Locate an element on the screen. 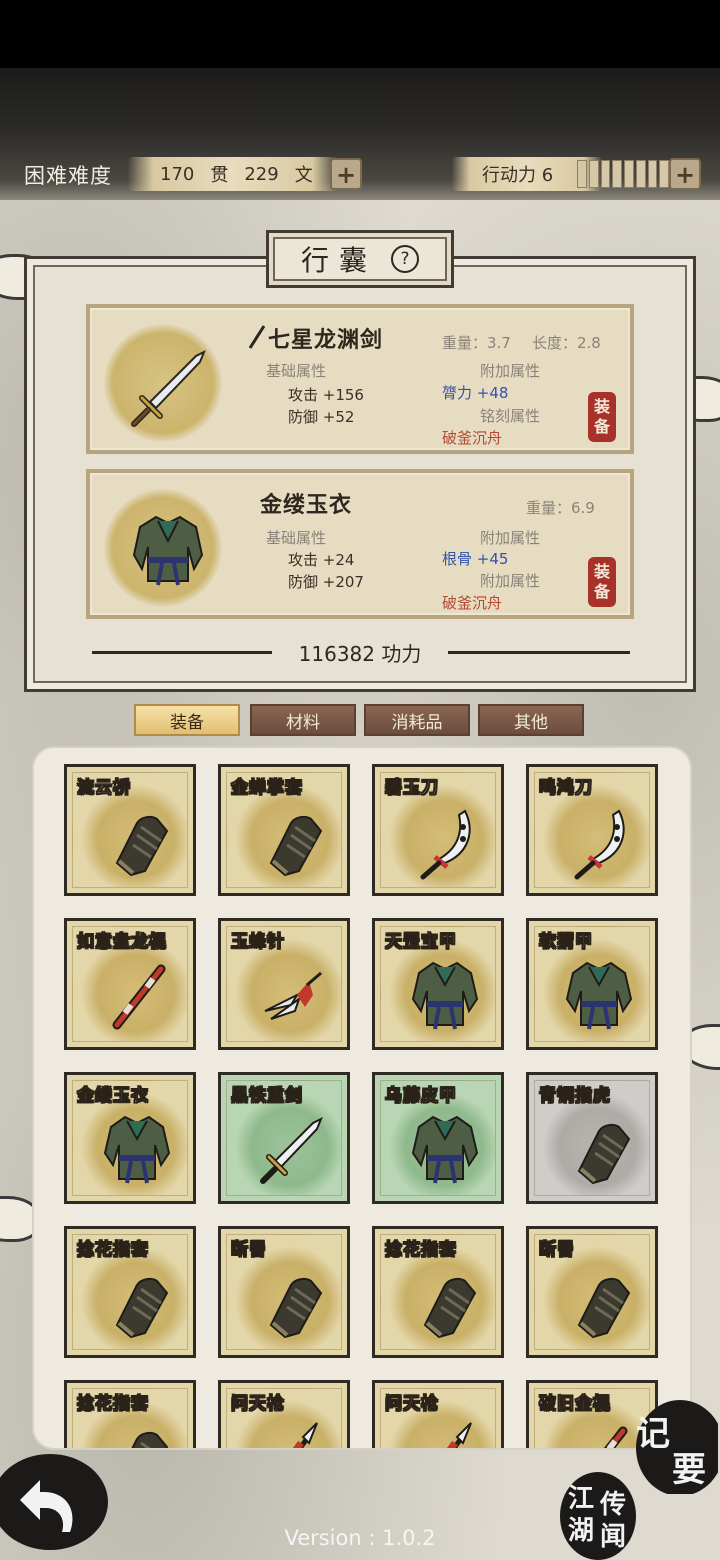 The width and height of the screenshot is (720, 1560). inventory-slot: 黑铁重剑 is located at coordinates (284, 1138).